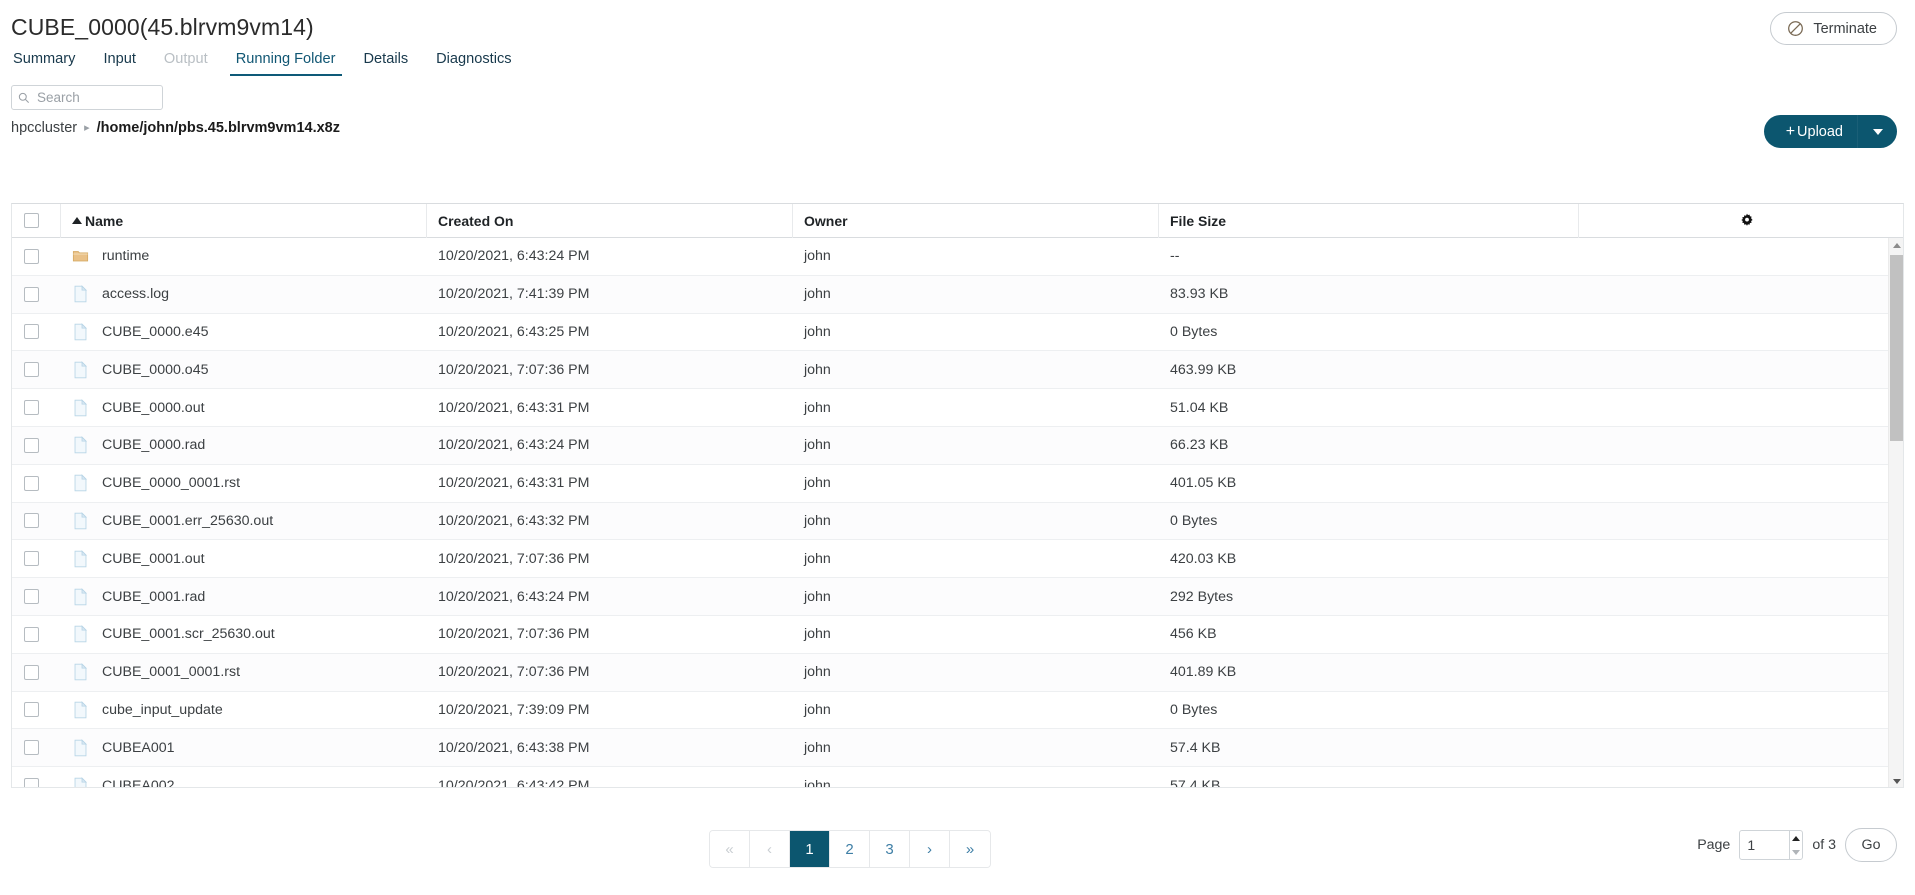  I want to click on table-row: runtime 10/20/2021, 6:43:24 PM john --, so click(951, 257).